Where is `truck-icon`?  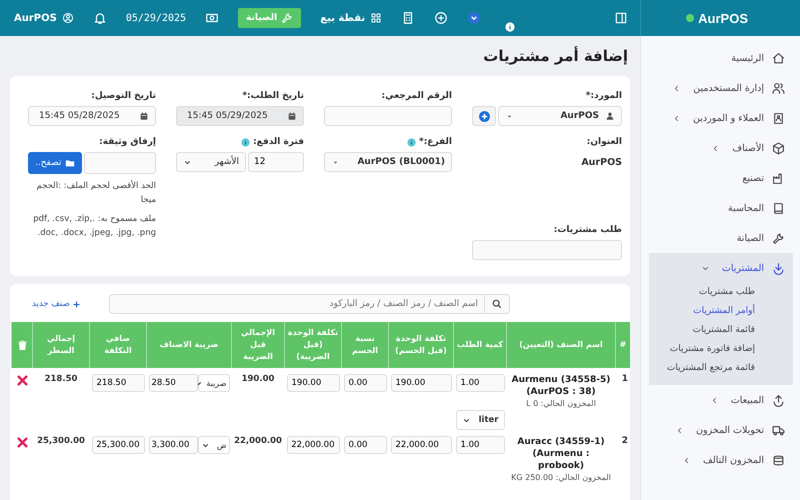 truck-icon is located at coordinates (778, 430).